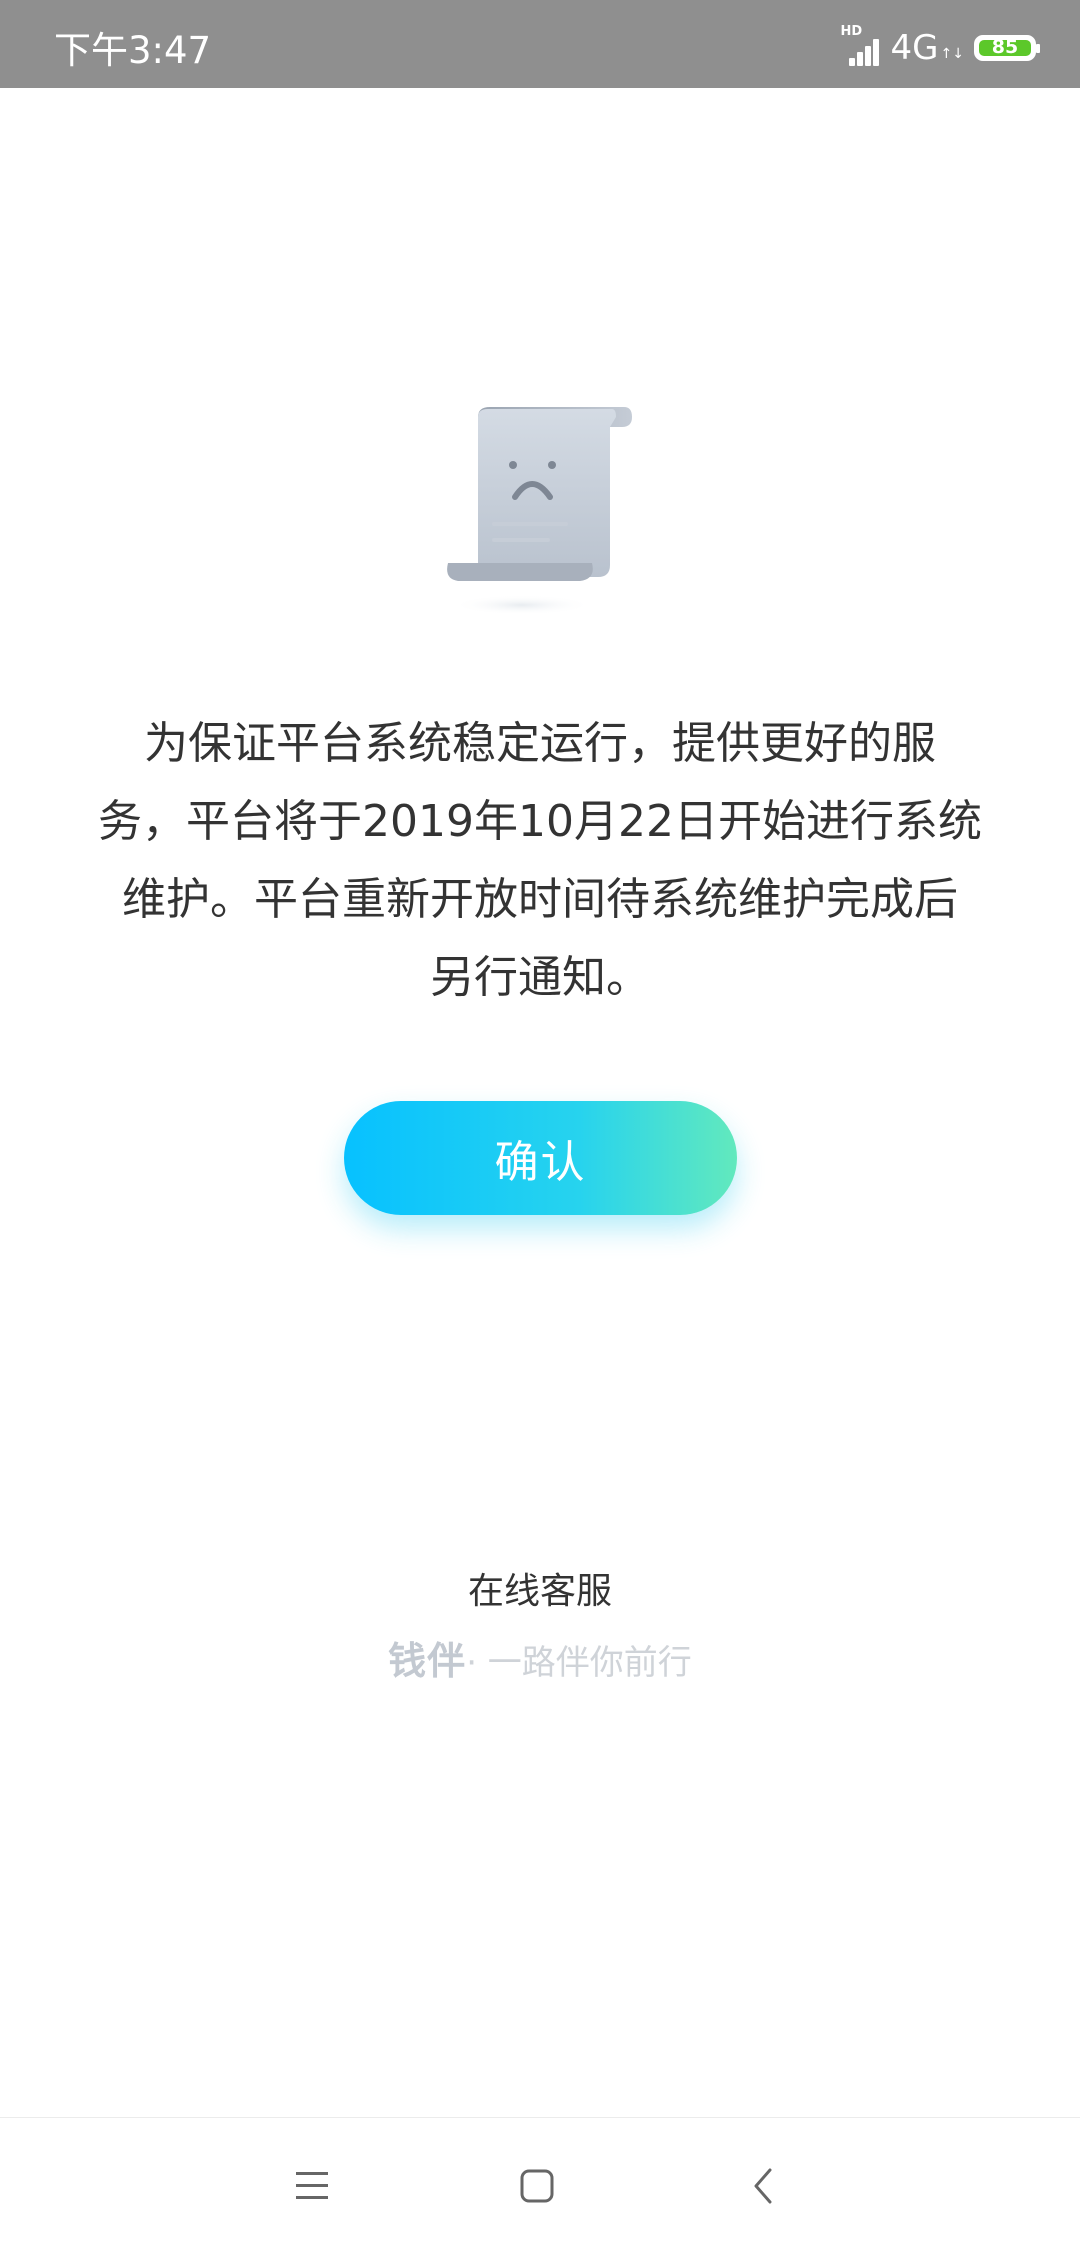 Image resolution: width=1080 pixels, height=2248 pixels. I want to click on footer-brand: 钱伴· 一路伴你前行, so click(540, 1657).